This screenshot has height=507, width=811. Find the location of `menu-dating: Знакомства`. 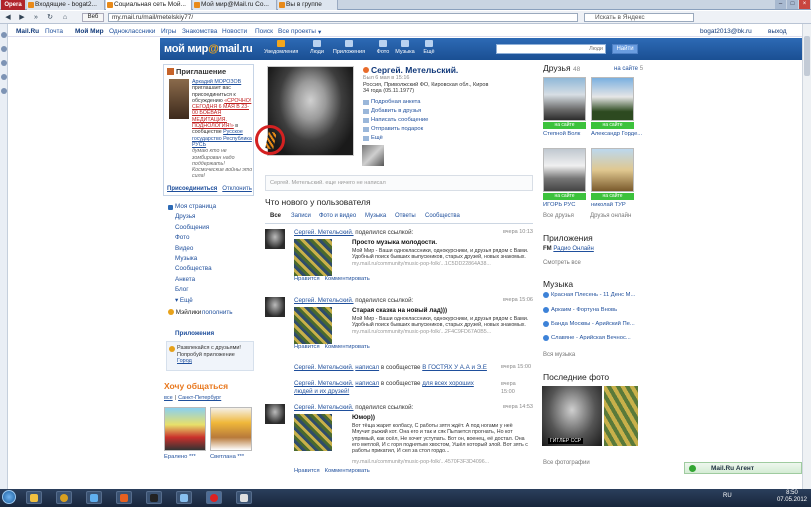

menu-dating: Знакомства is located at coordinates (199, 31).